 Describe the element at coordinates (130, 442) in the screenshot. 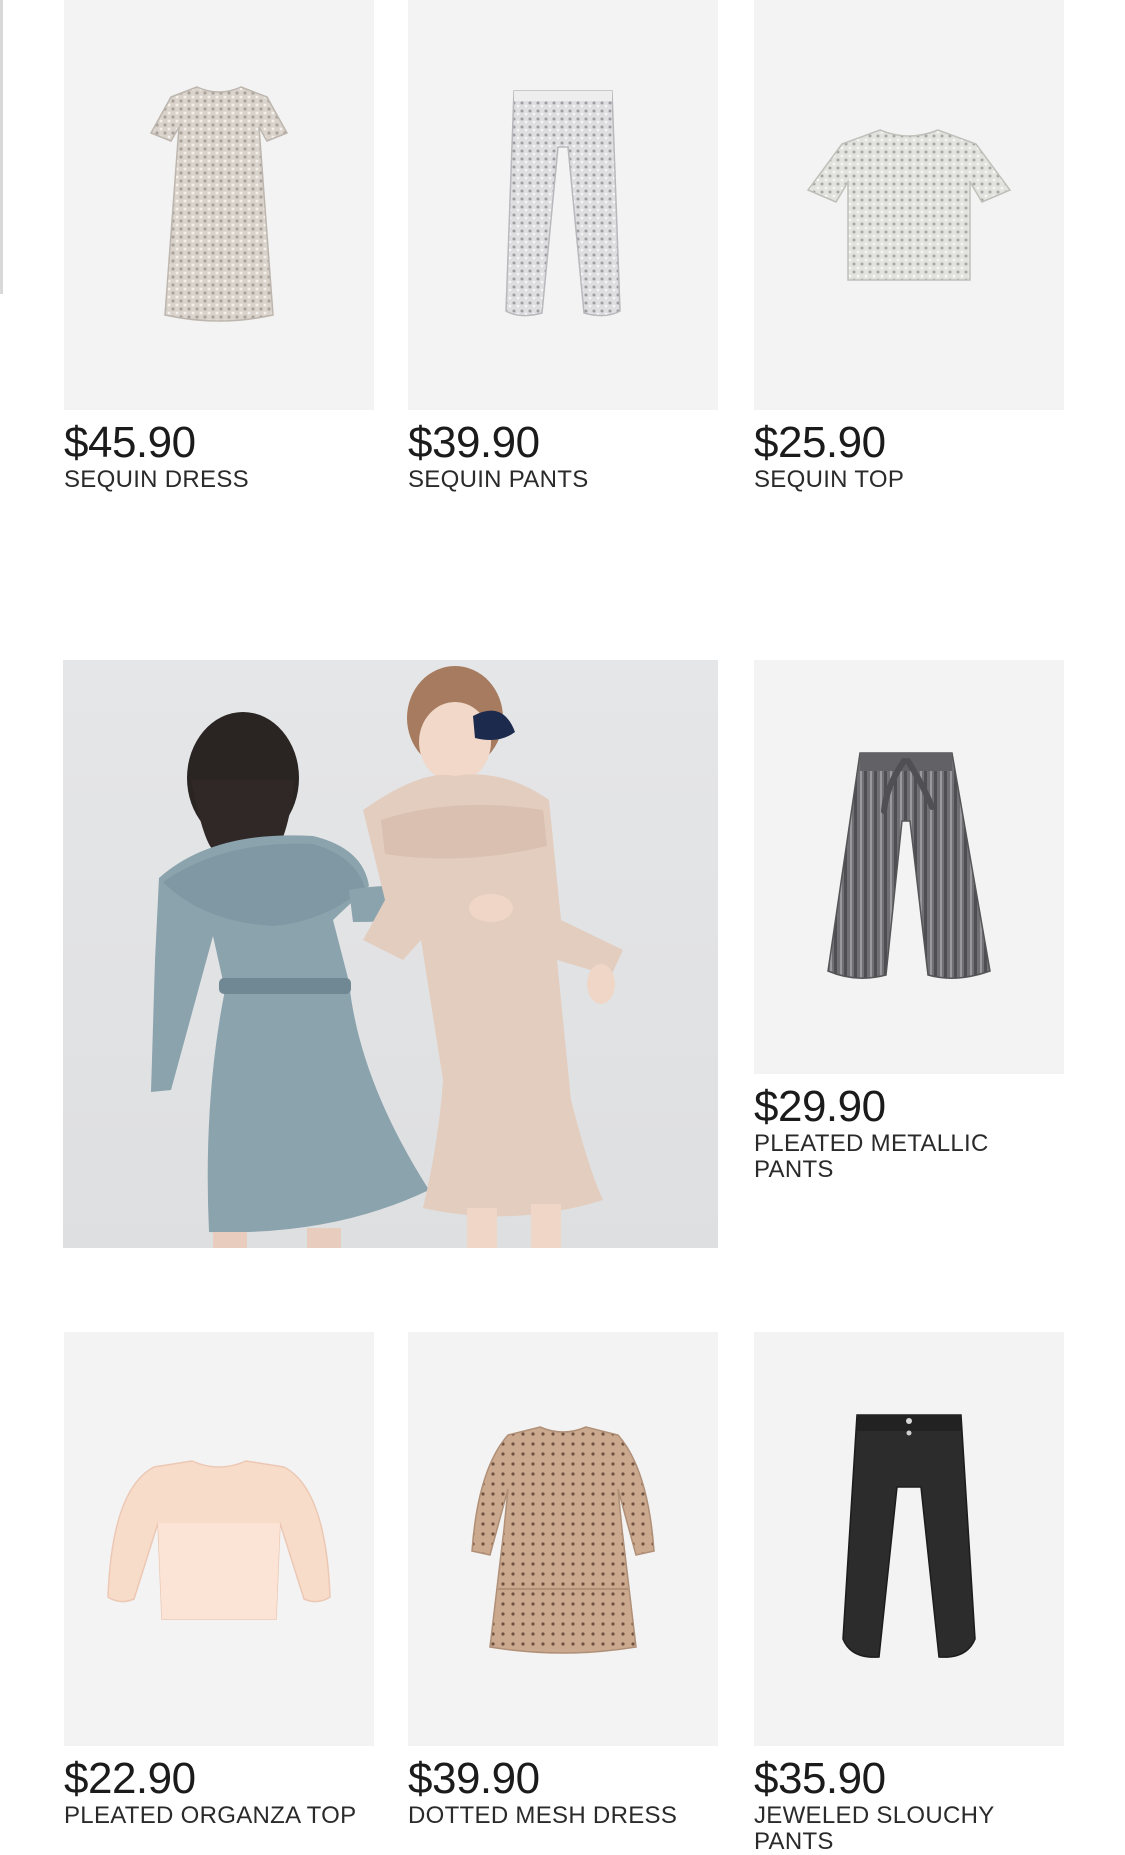

I see `product-price: $45.90` at that location.